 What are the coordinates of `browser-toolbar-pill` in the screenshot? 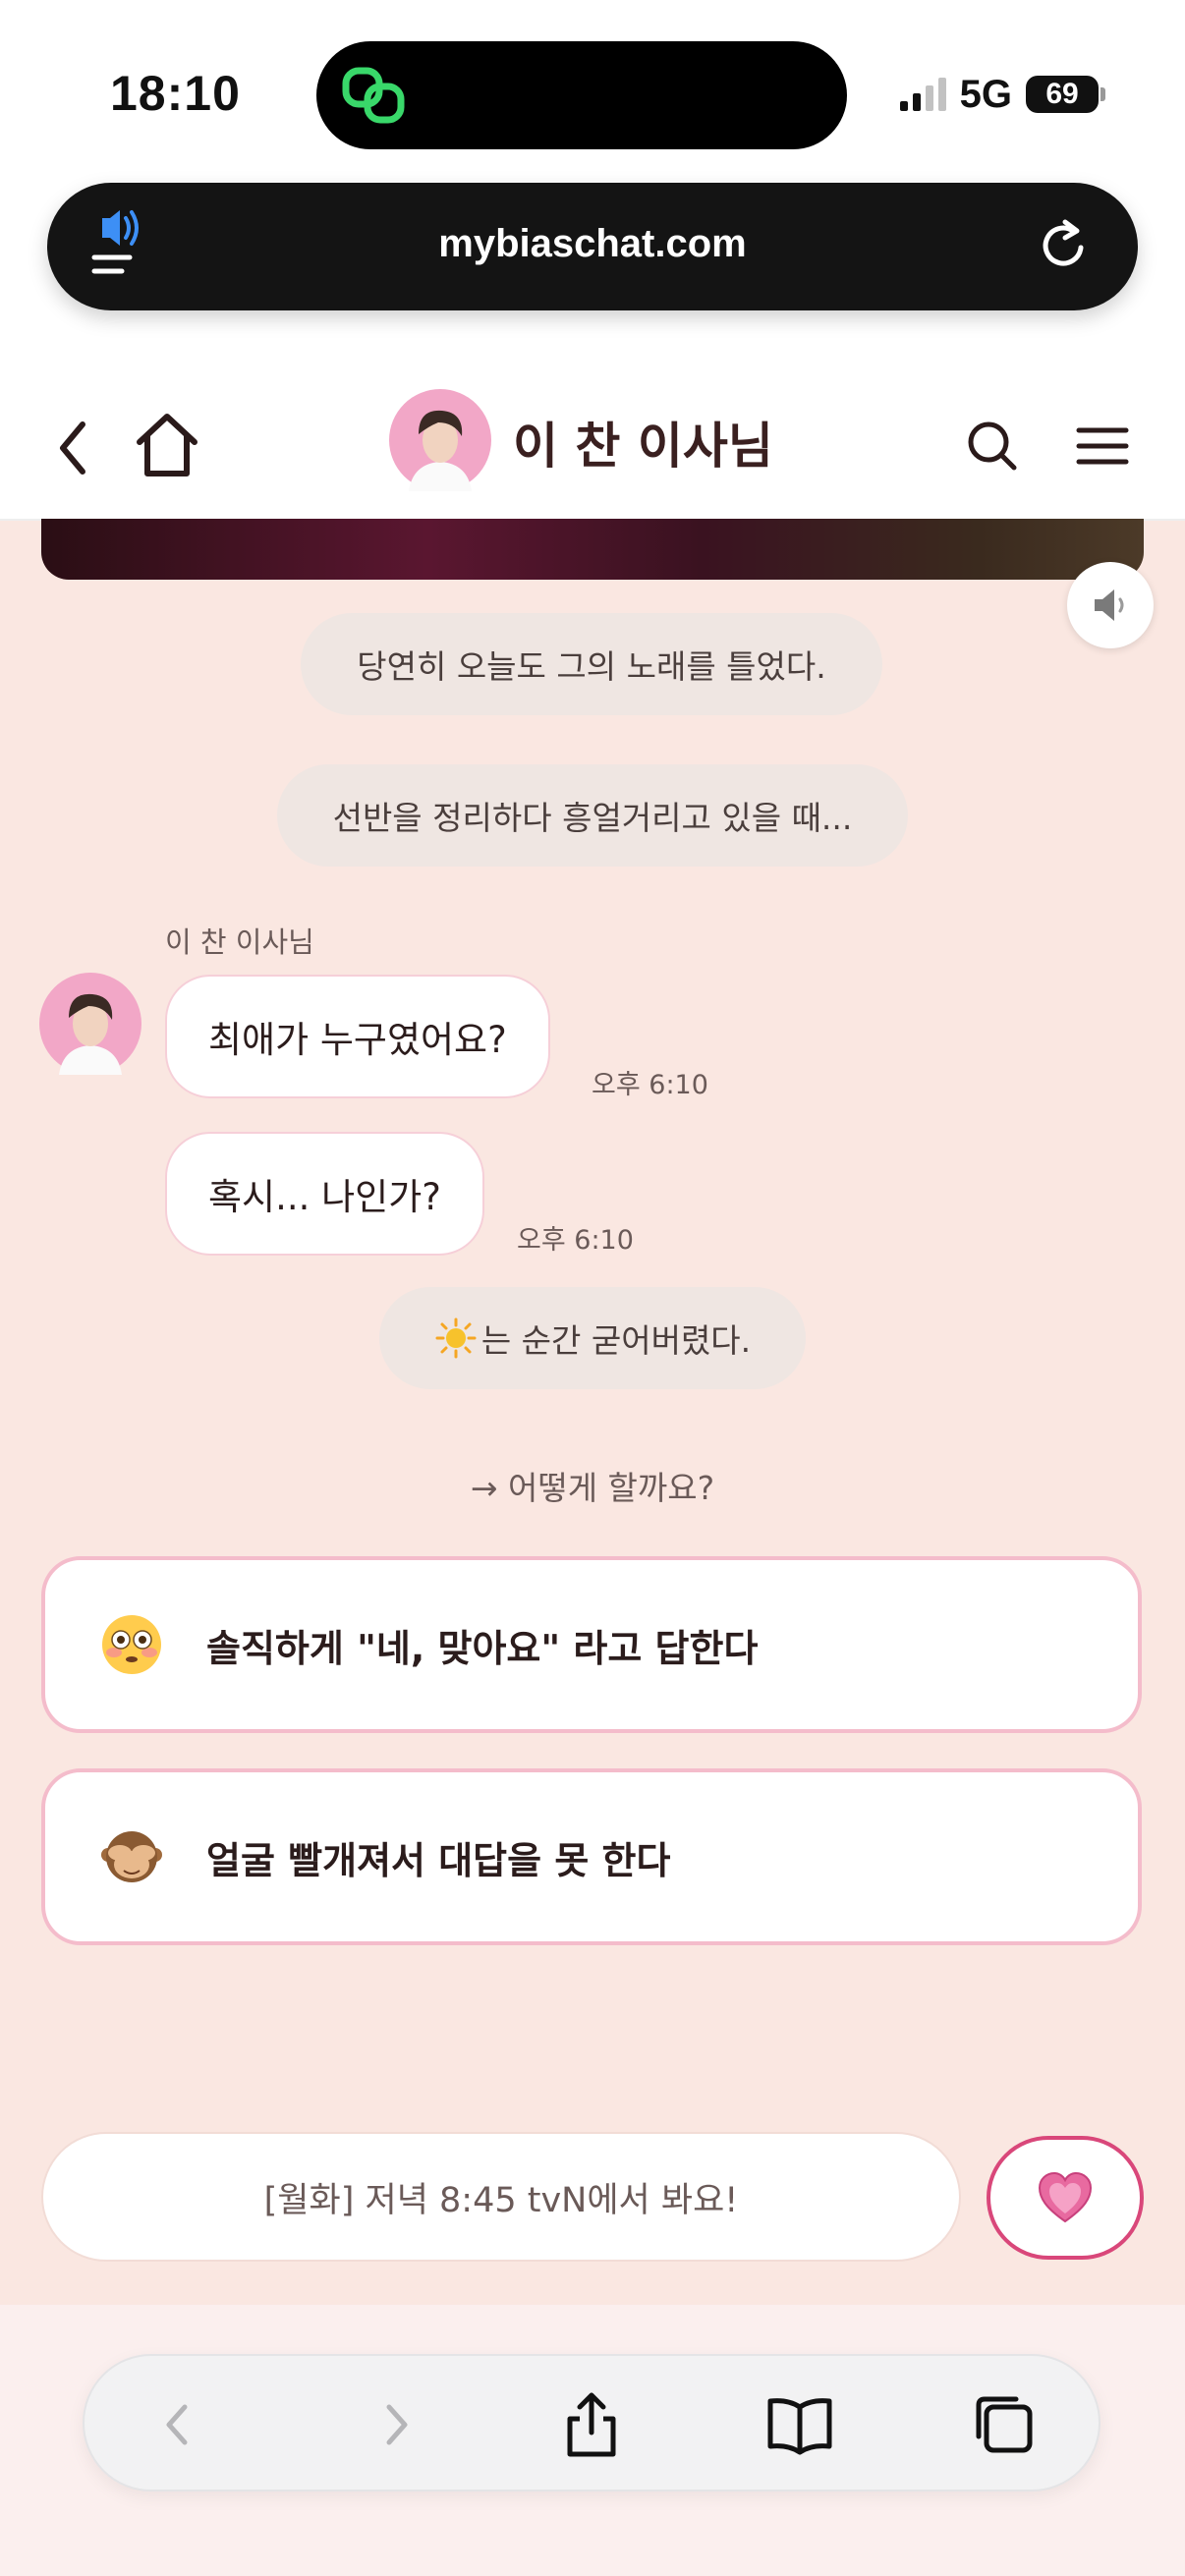 It's located at (592, 2423).